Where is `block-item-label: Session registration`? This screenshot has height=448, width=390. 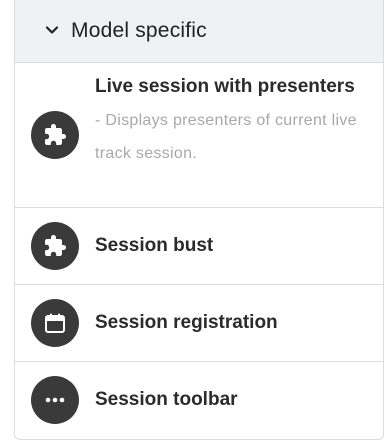
block-item-label: Session registration is located at coordinates (186, 322).